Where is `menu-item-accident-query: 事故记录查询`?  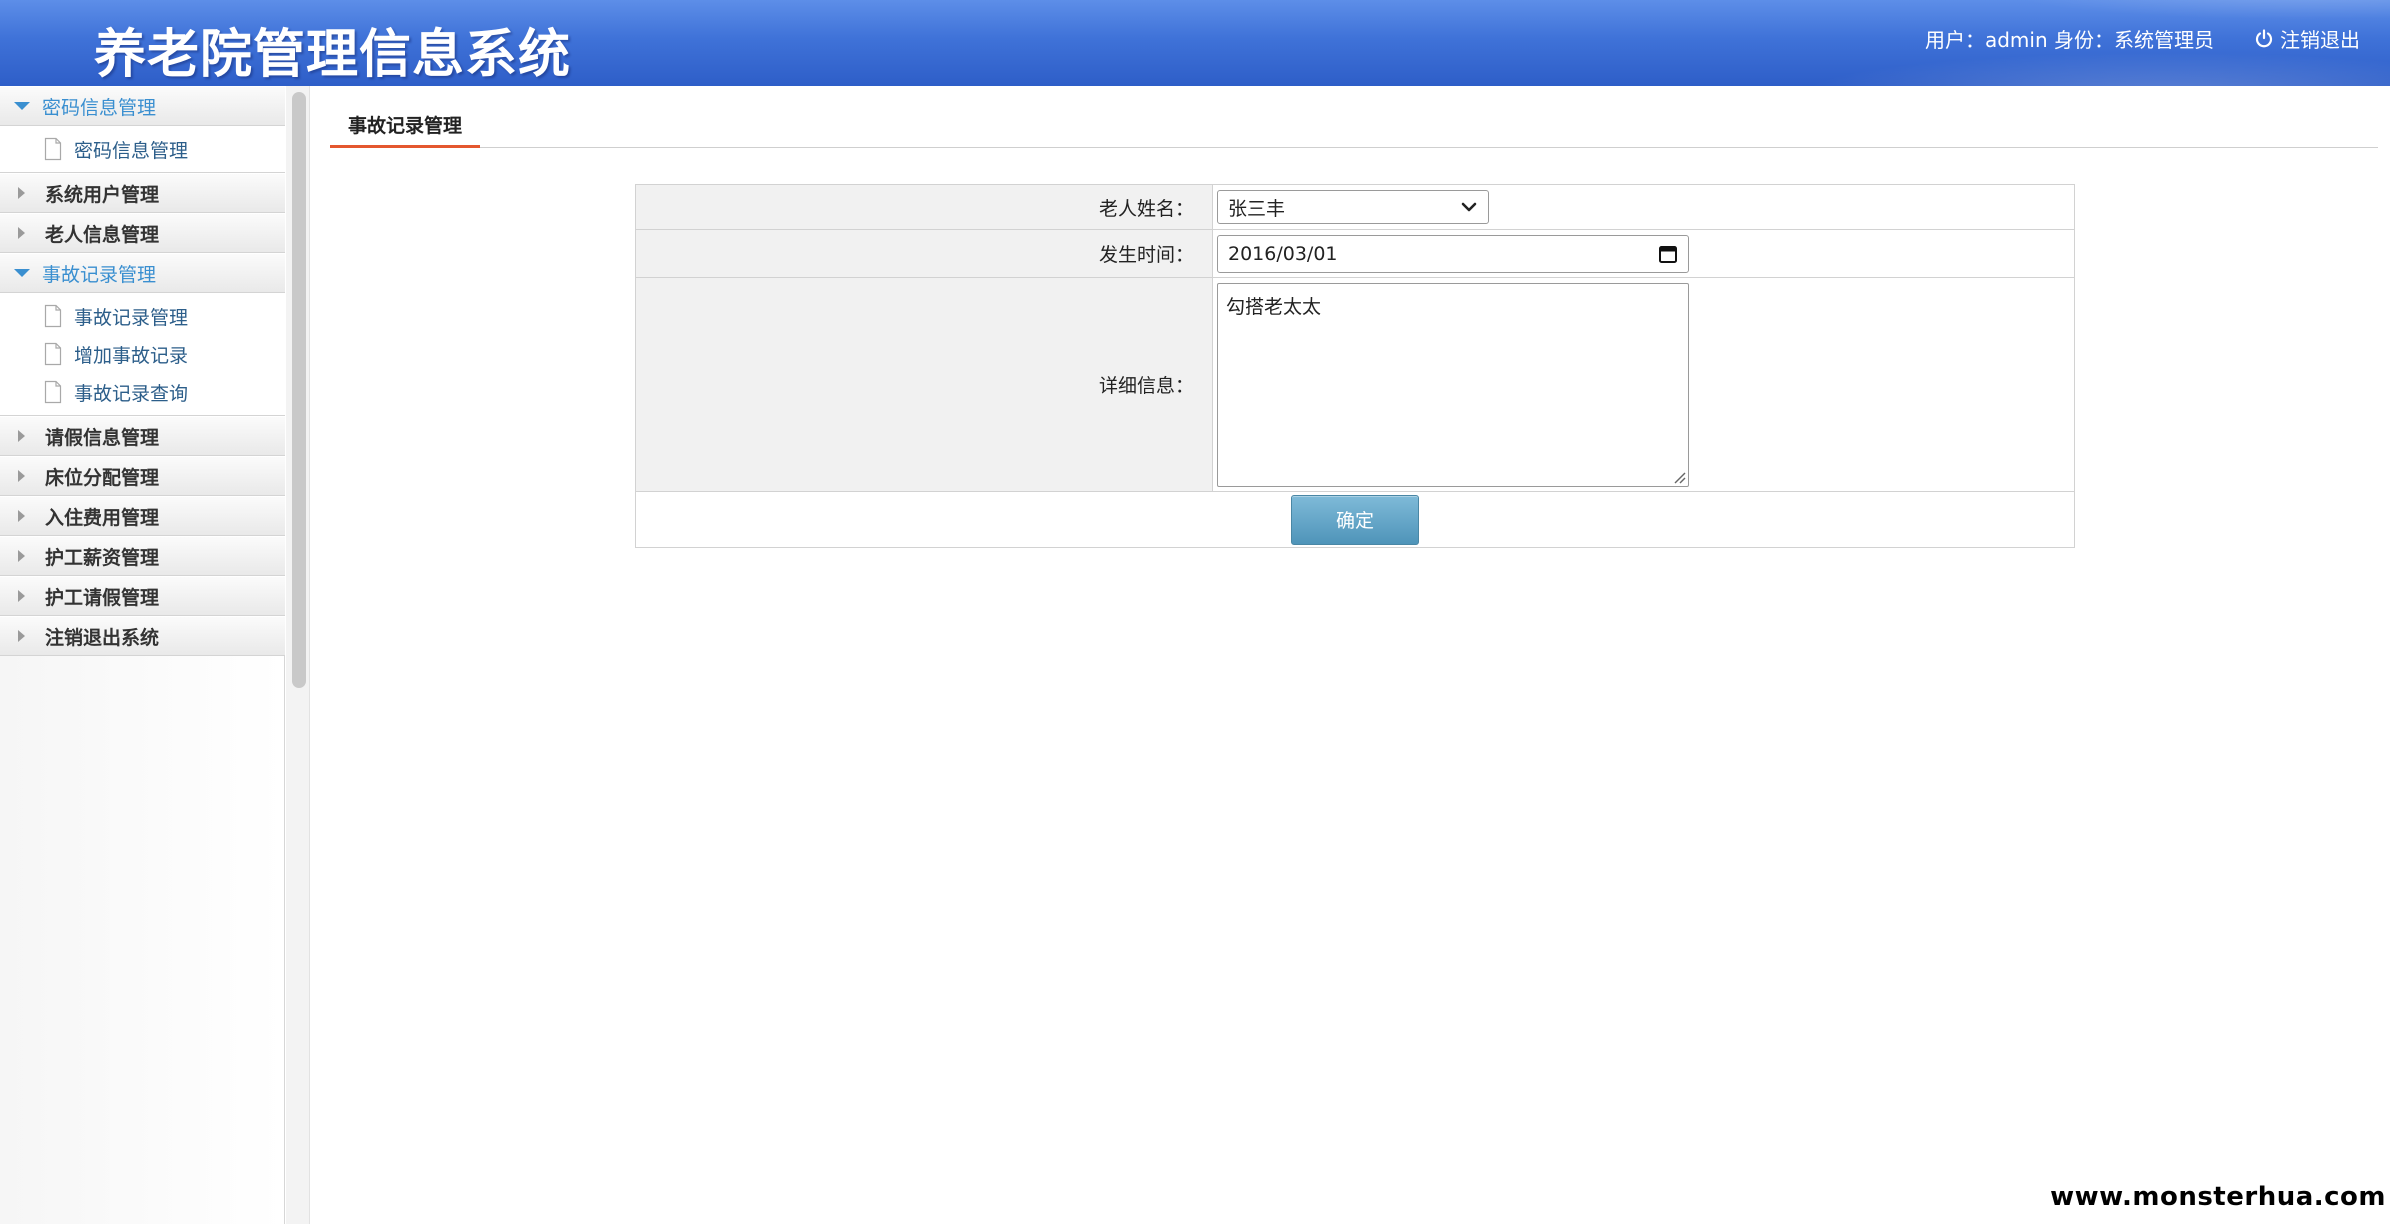 menu-item-accident-query: 事故记录查询 is located at coordinates (142, 392).